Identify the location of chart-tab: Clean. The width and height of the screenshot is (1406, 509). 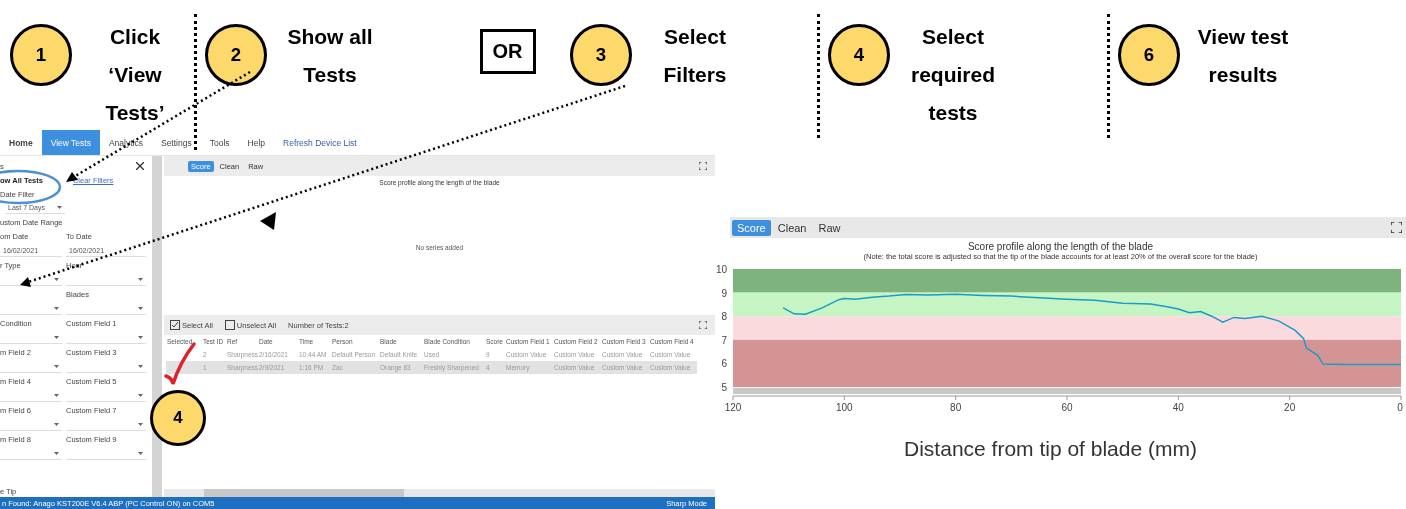
(792, 227).